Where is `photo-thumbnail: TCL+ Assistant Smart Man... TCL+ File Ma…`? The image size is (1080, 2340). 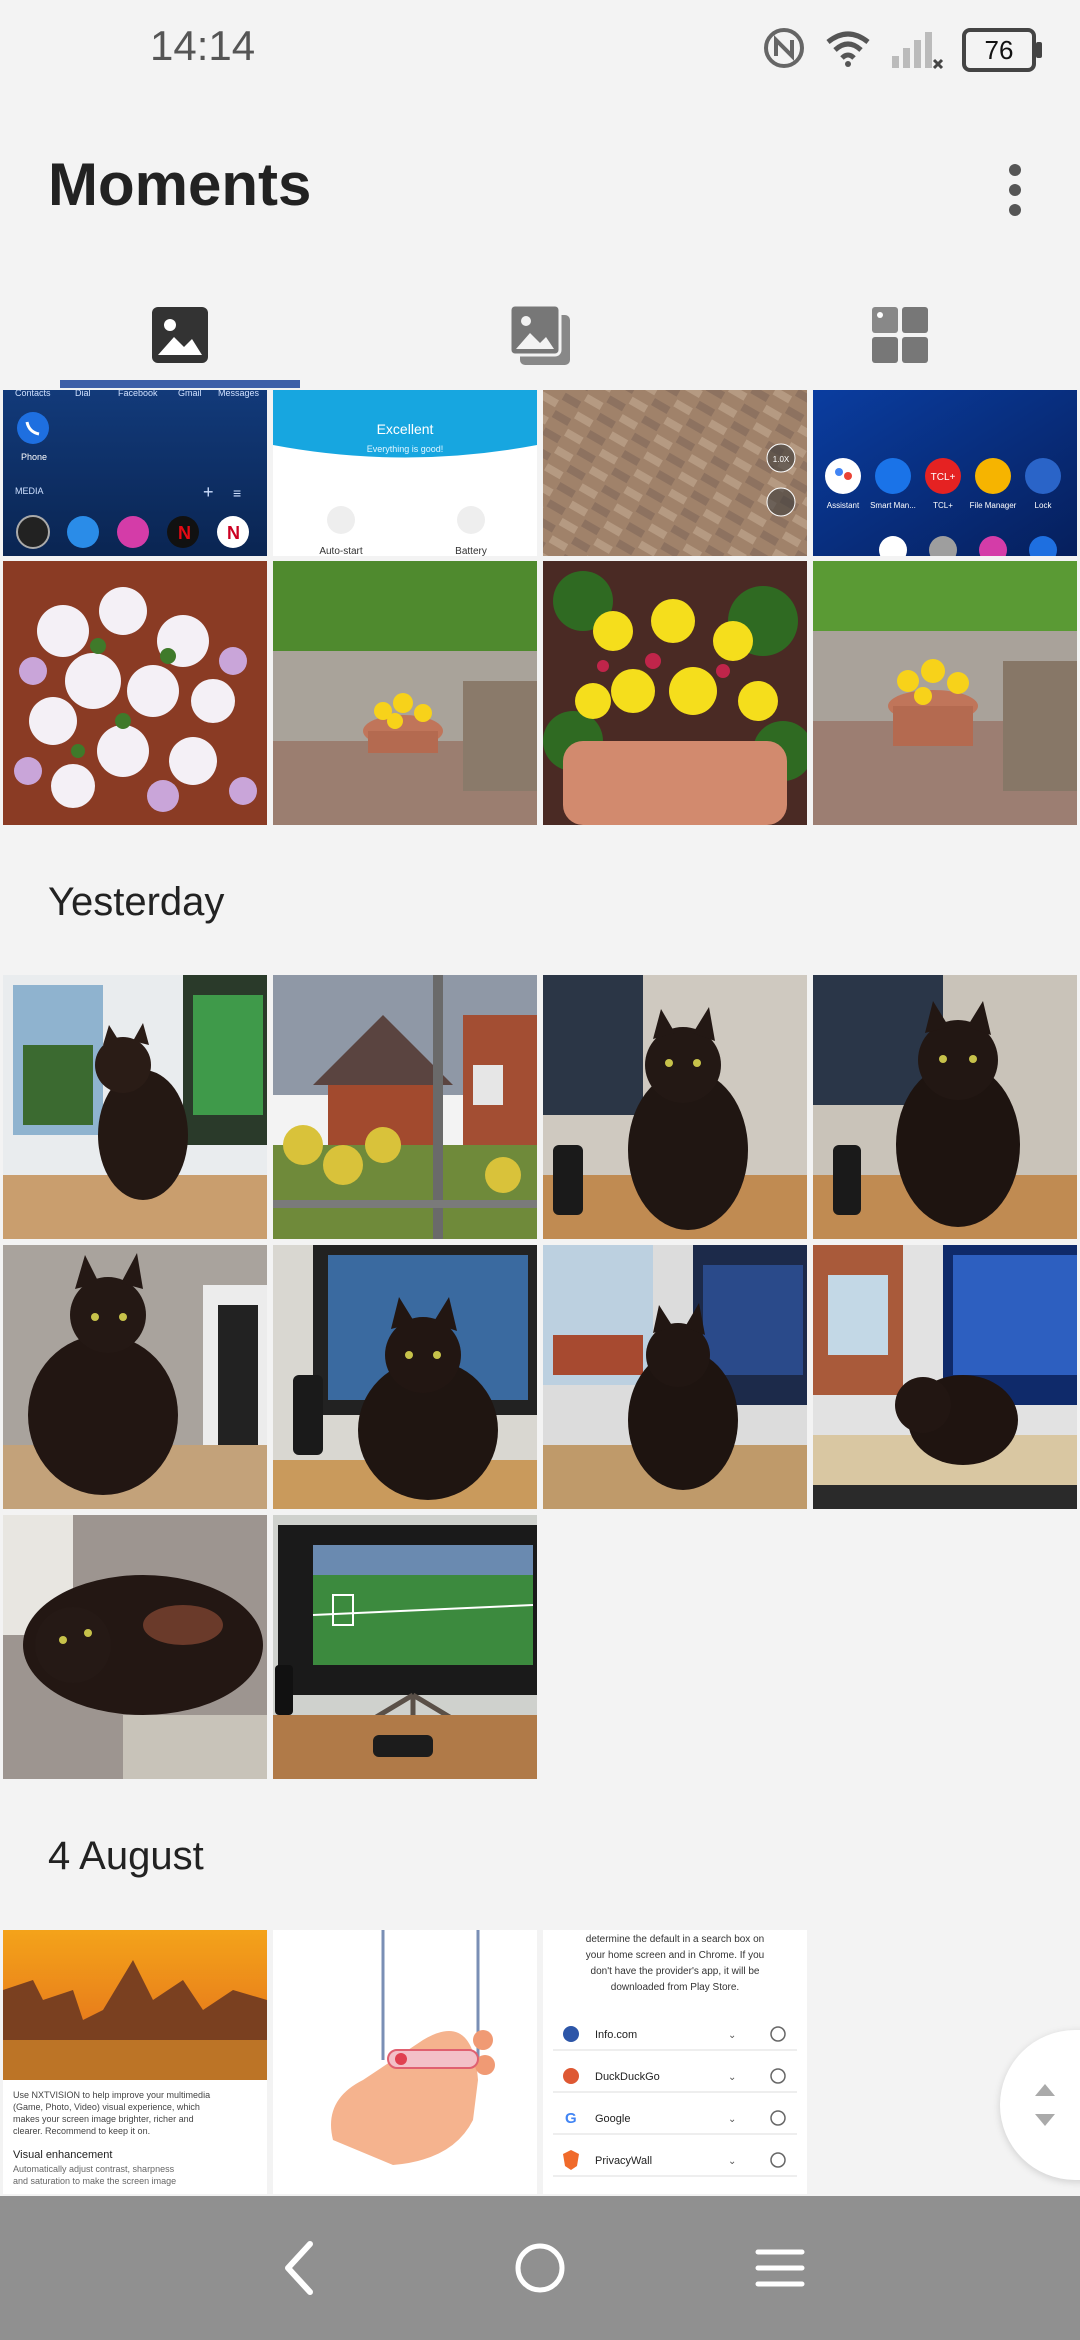
photo-thumbnail: TCL+ Assistant Smart Man... TCL+ File Ma… is located at coordinates (945, 473).